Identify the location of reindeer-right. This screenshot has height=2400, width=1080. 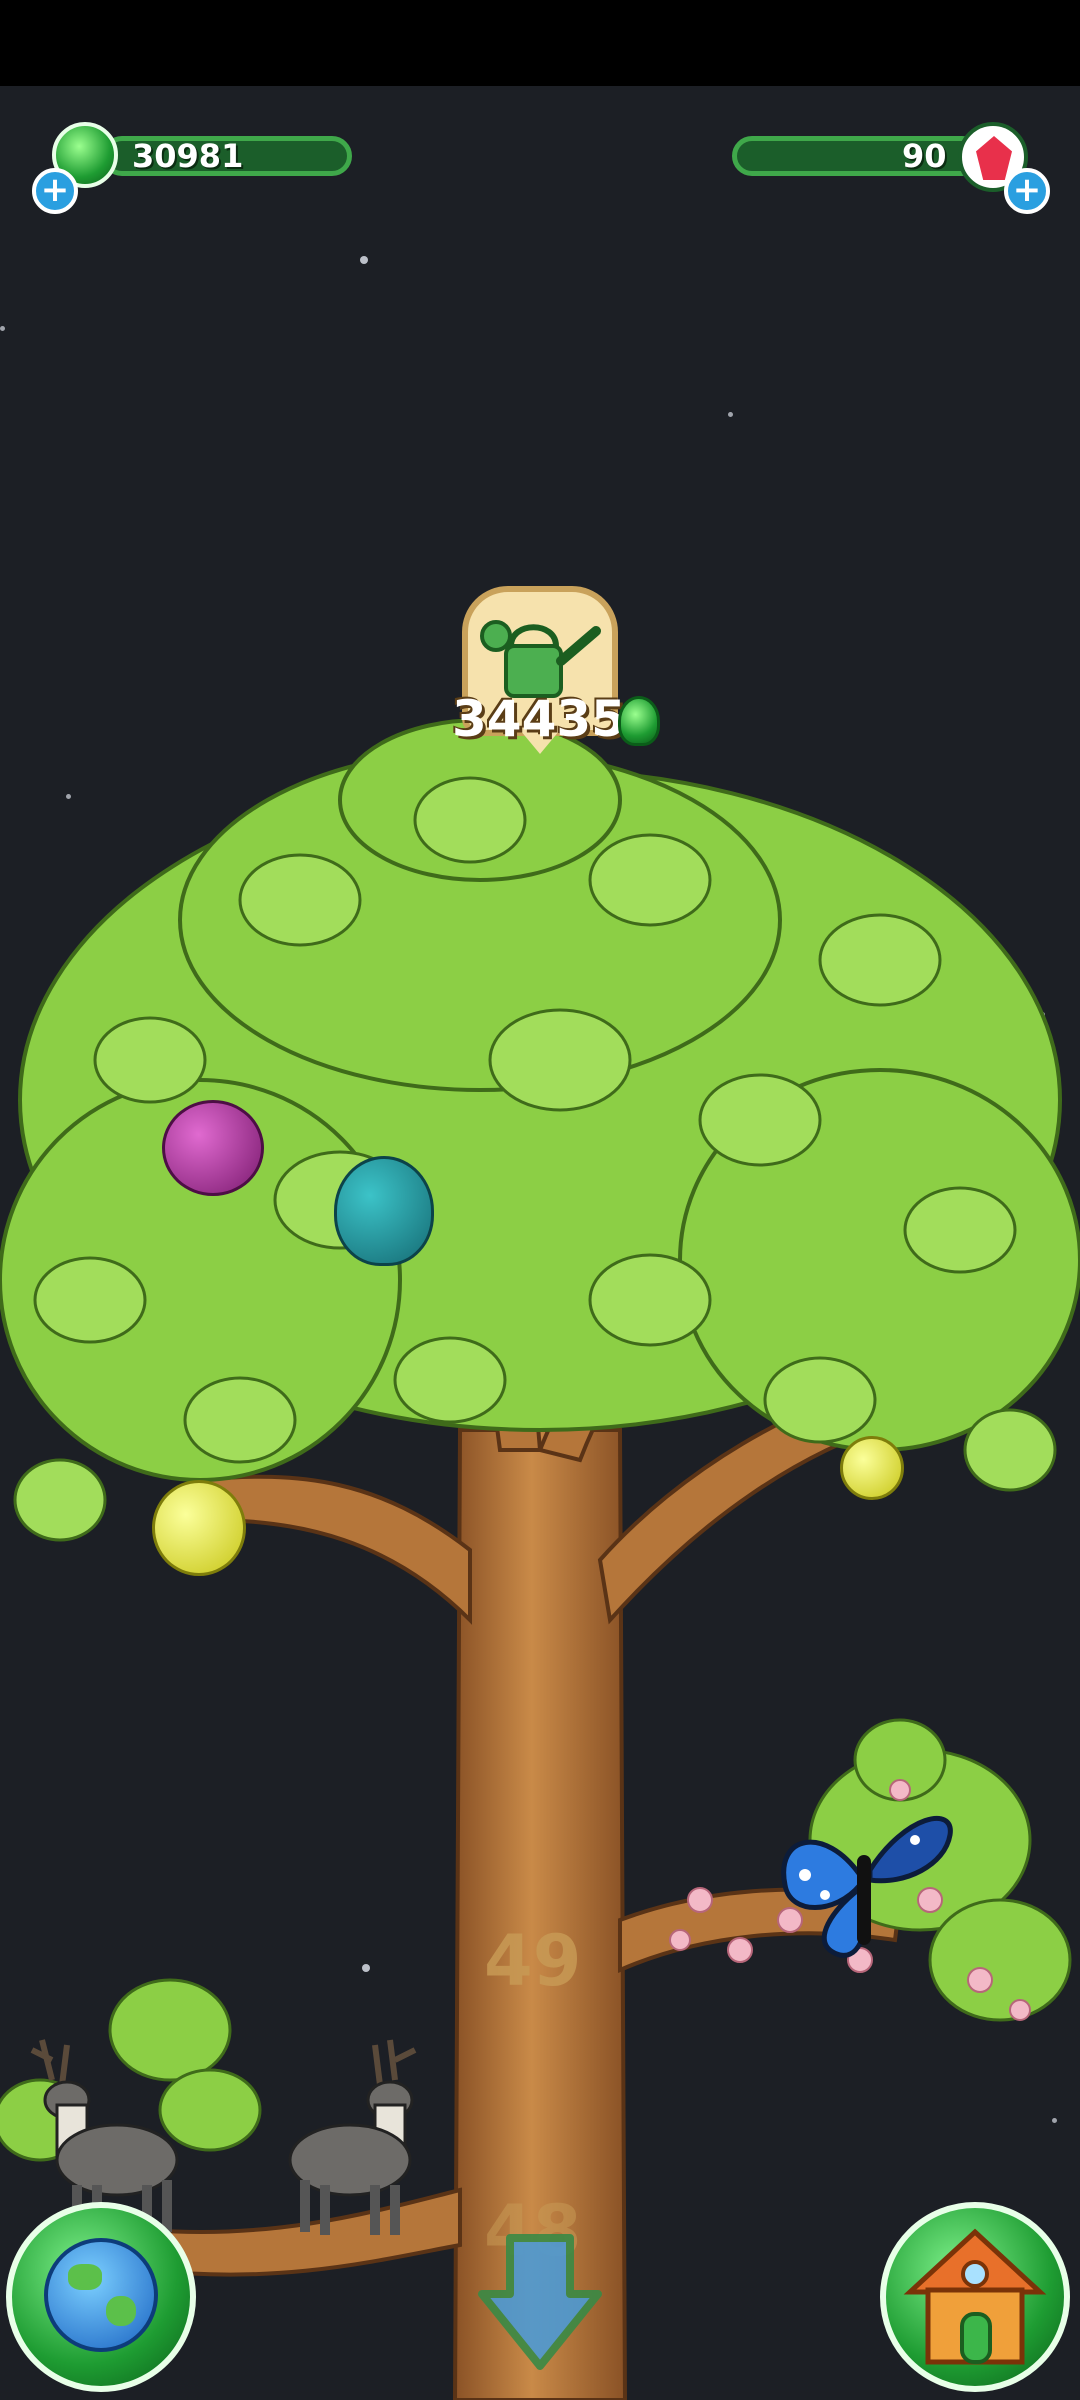
(370, 2130).